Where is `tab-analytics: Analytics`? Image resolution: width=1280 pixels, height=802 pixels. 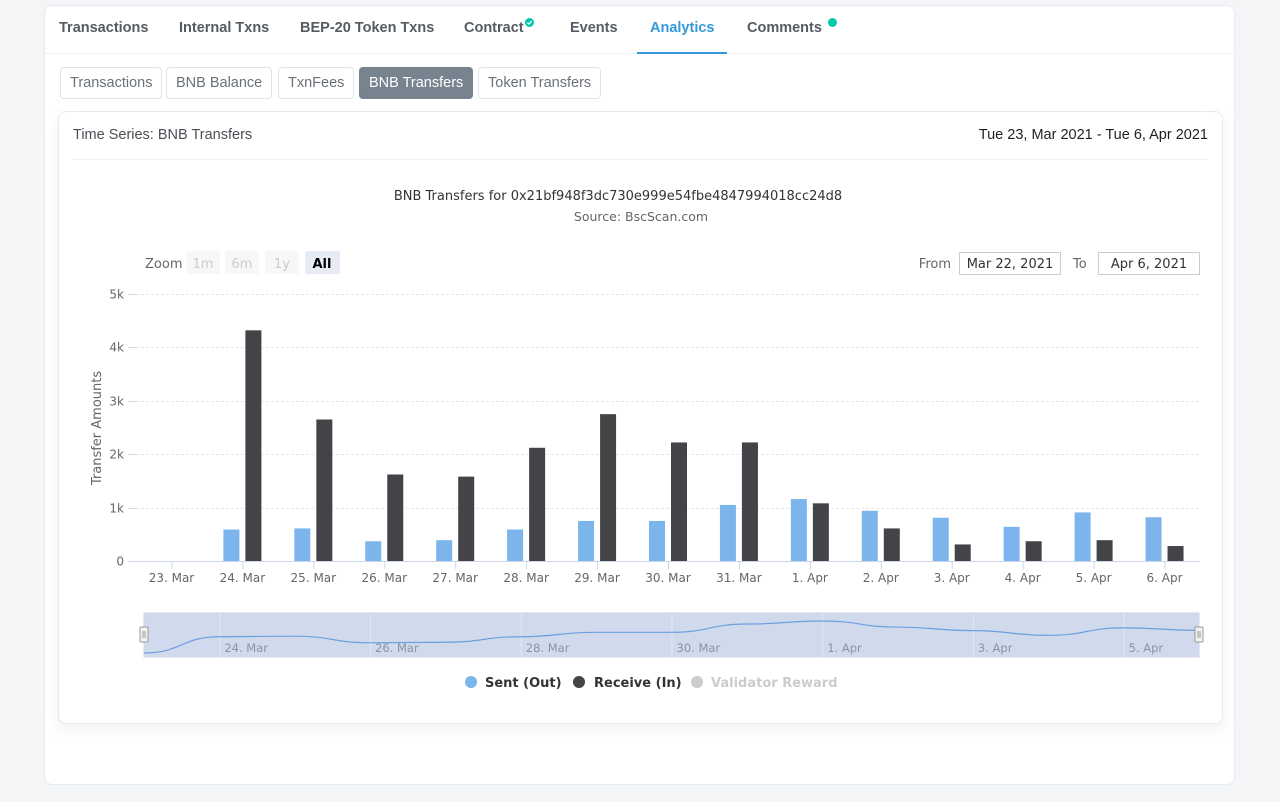
tab-analytics: Analytics is located at coordinates (682, 30).